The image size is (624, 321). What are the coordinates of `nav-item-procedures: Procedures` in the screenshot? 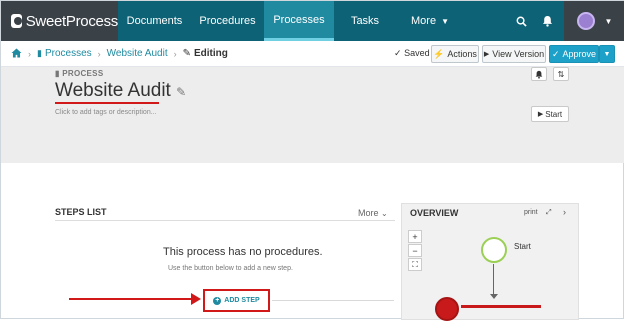 It's located at (227, 21).